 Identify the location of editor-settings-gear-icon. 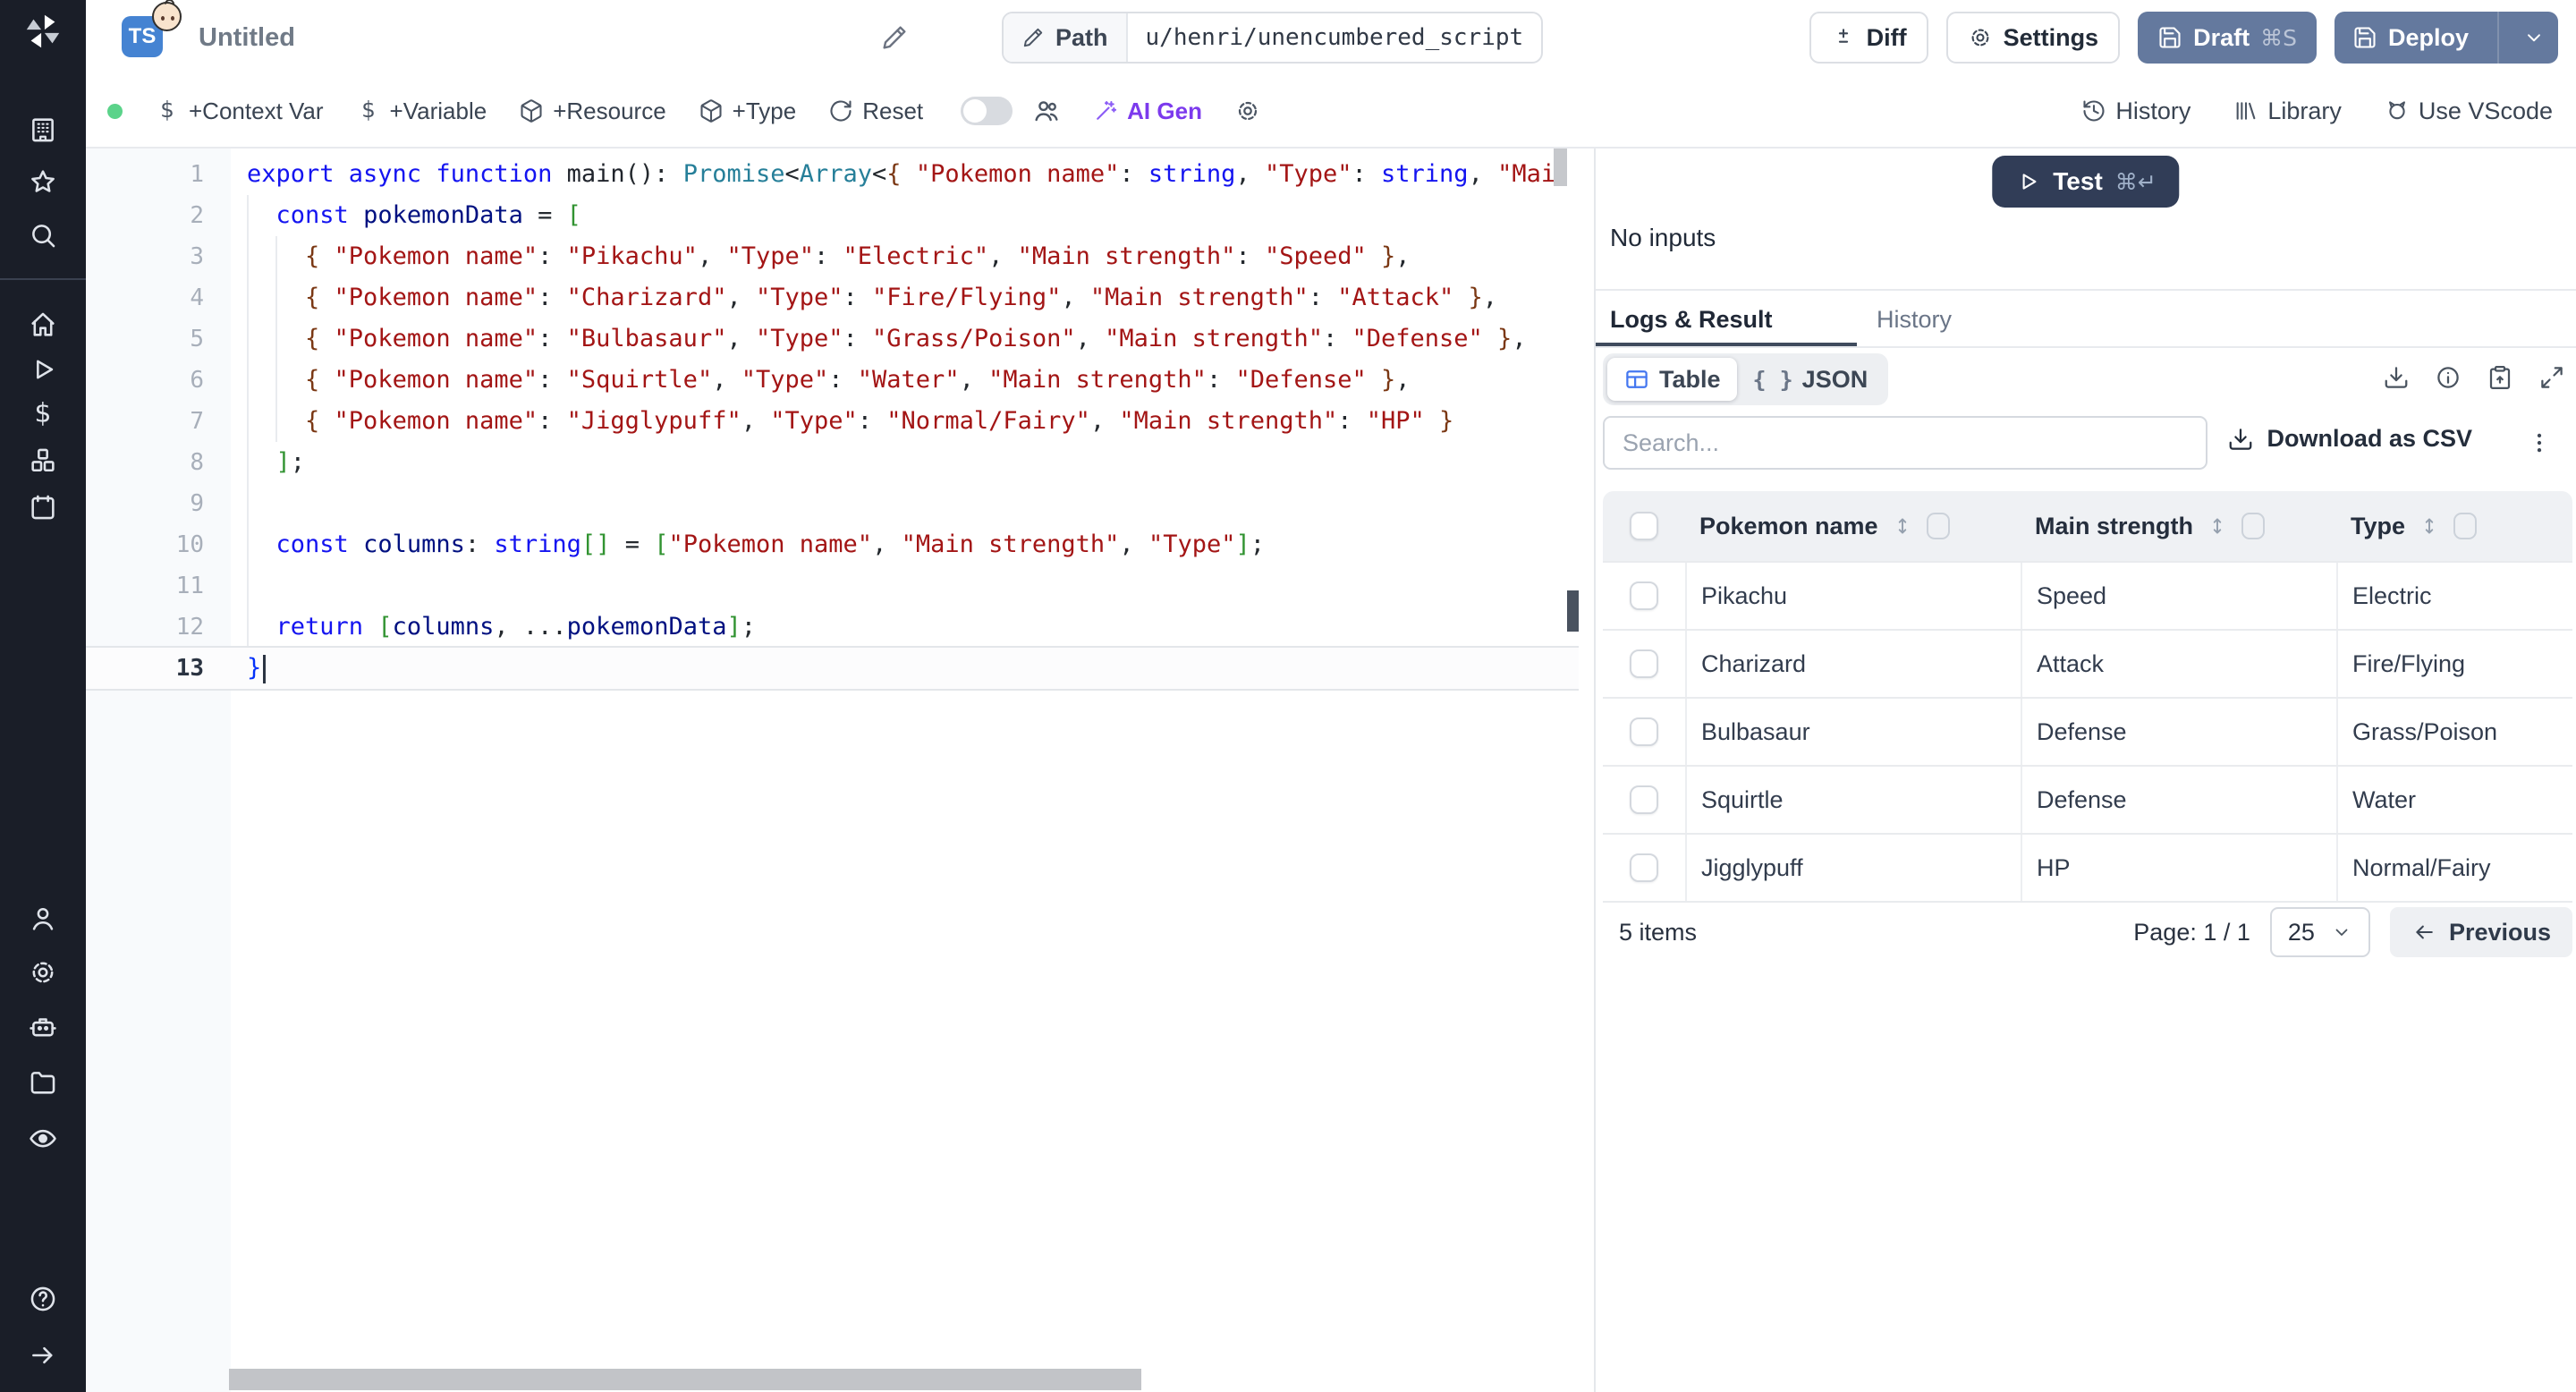
(1247, 111).